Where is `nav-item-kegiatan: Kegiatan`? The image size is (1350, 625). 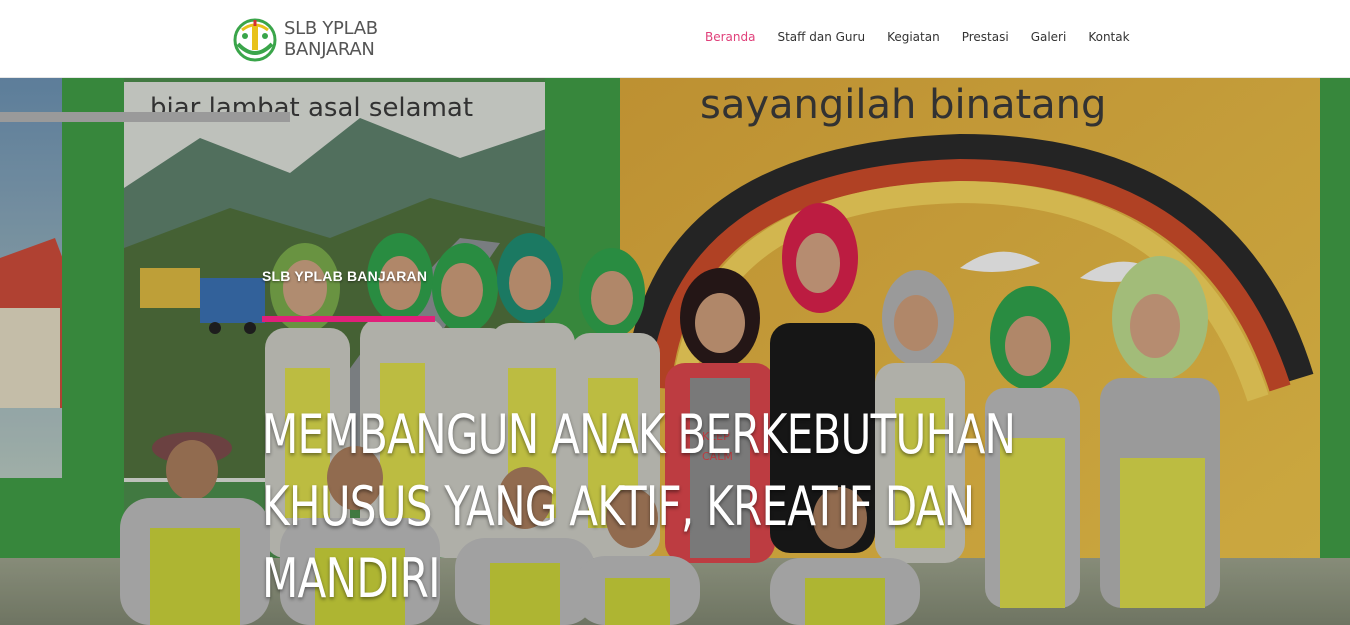
nav-item-kegiatan: Kegiatan is located at coordinates (913, 37).